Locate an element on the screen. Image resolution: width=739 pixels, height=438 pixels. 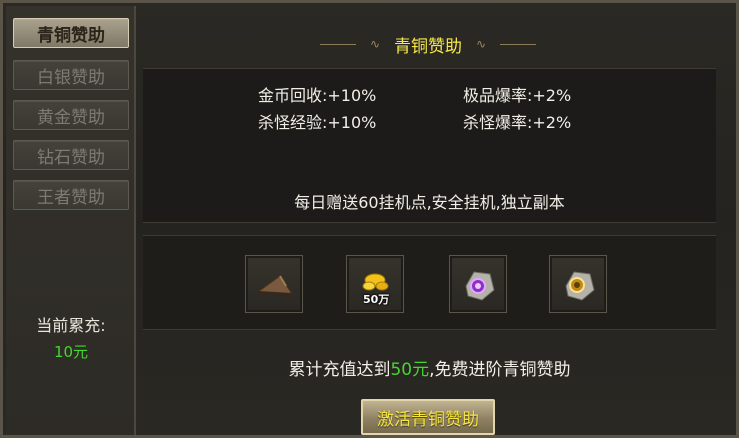
sidebar-item-gold: 黄金赞助 is located at coordinates (71, 115).